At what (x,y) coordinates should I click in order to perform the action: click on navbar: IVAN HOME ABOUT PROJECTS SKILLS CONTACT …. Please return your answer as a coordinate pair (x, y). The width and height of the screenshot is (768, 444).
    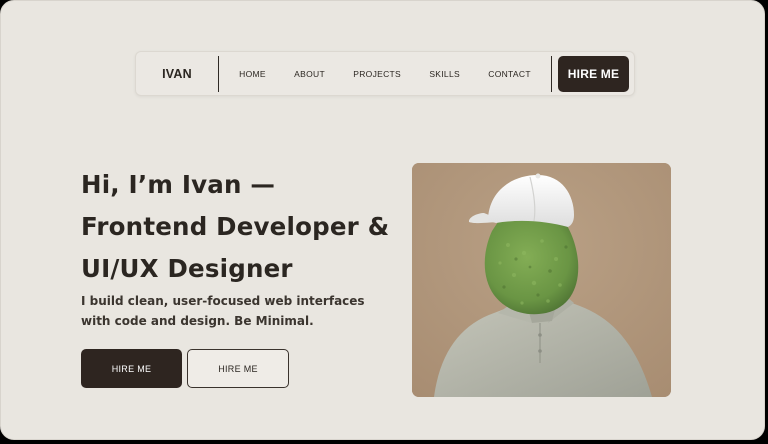
    Looking at the image, I should click on (385, 73).